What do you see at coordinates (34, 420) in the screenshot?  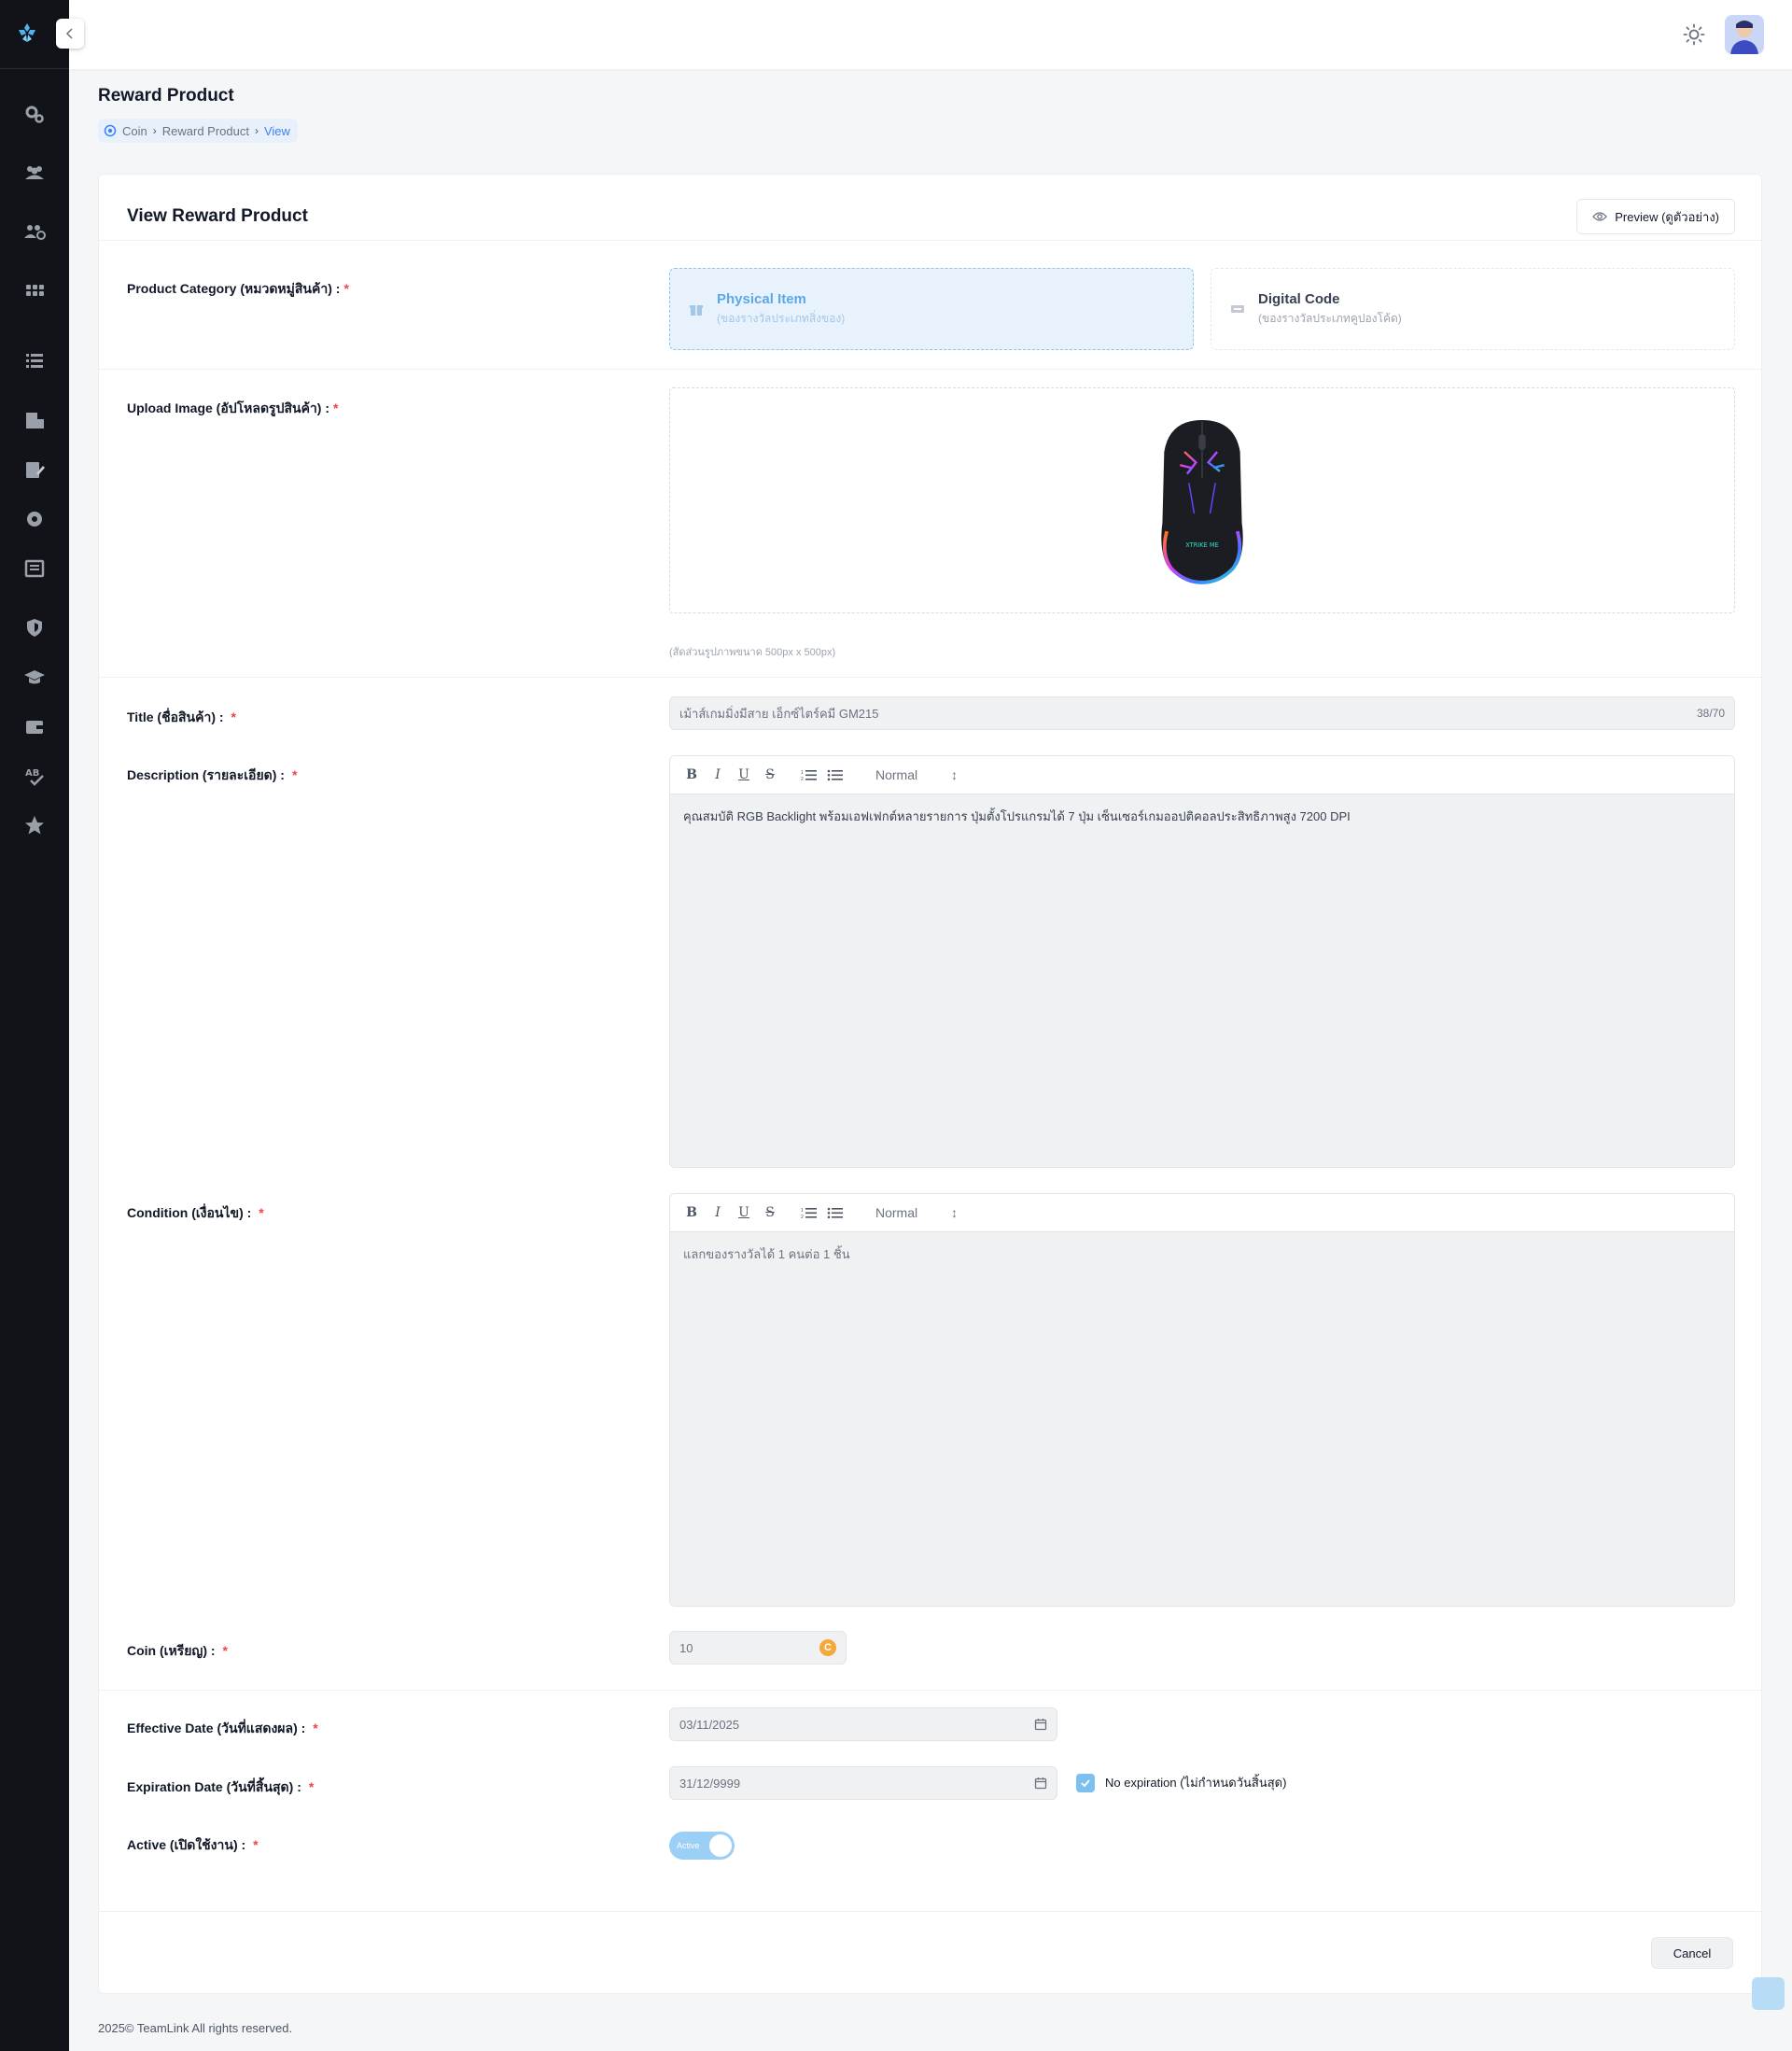 I see `building-icon` at bounding box center [34, 420].